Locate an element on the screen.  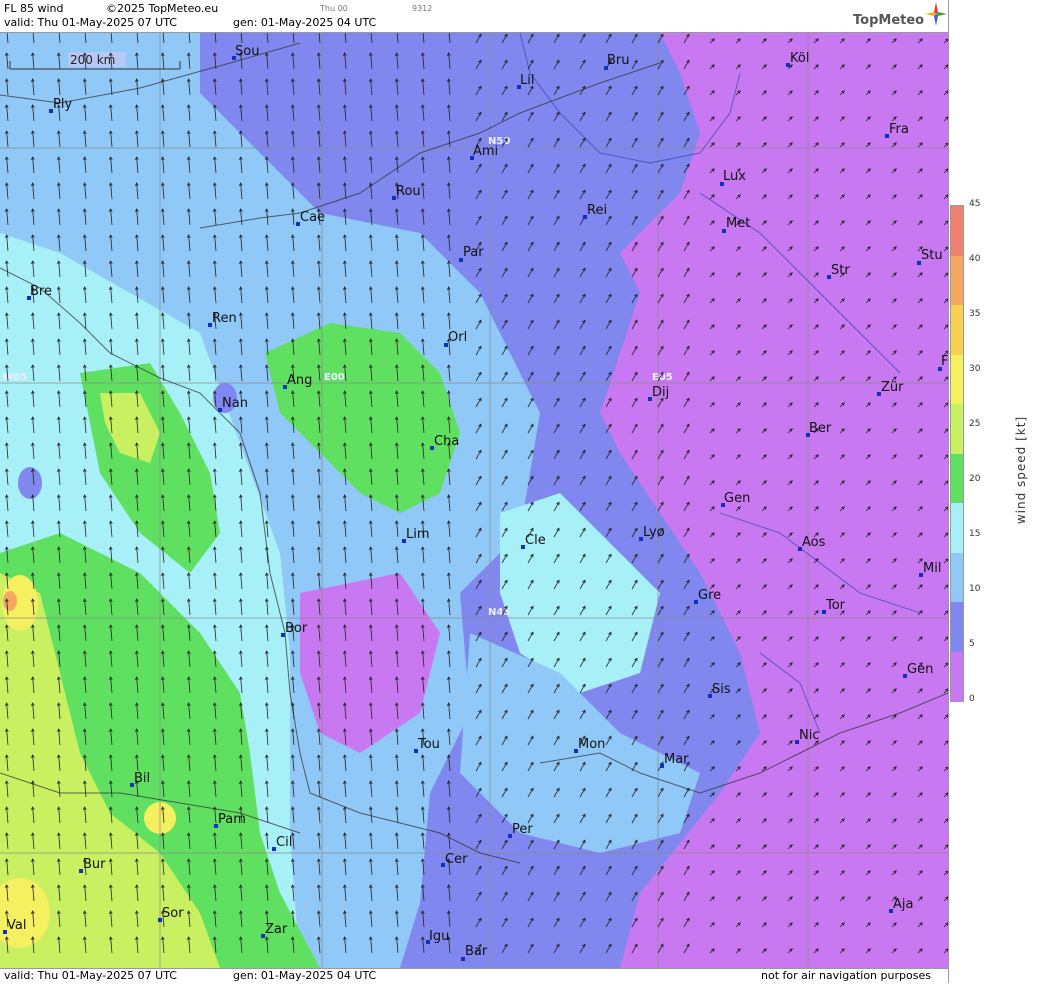
city-rou: Rou is located at coordinates (408, 191).